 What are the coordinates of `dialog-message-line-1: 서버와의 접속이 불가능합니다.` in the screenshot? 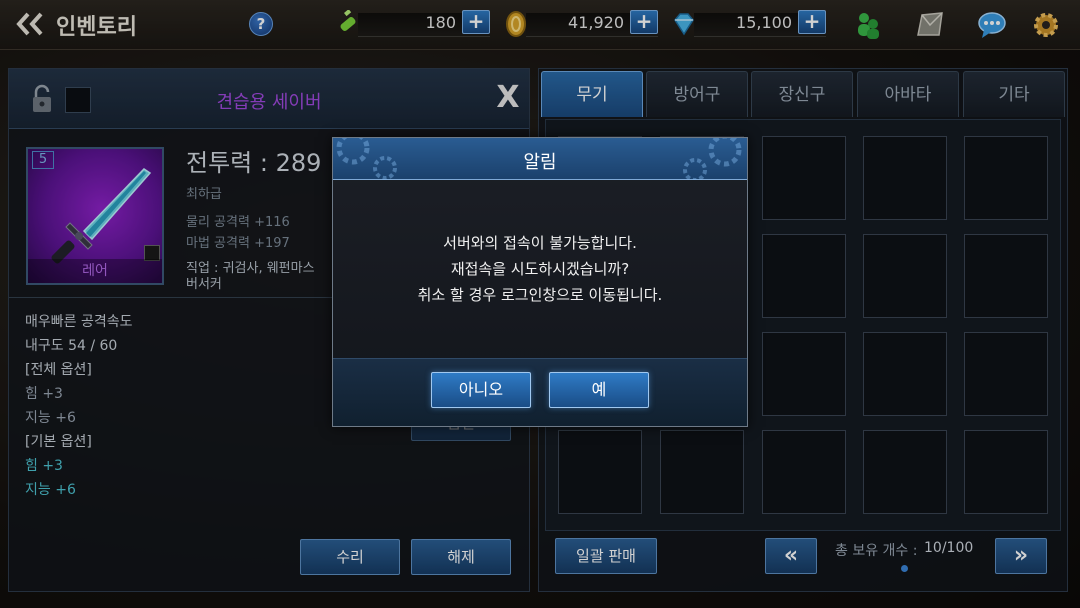 It's located at (540, 243).